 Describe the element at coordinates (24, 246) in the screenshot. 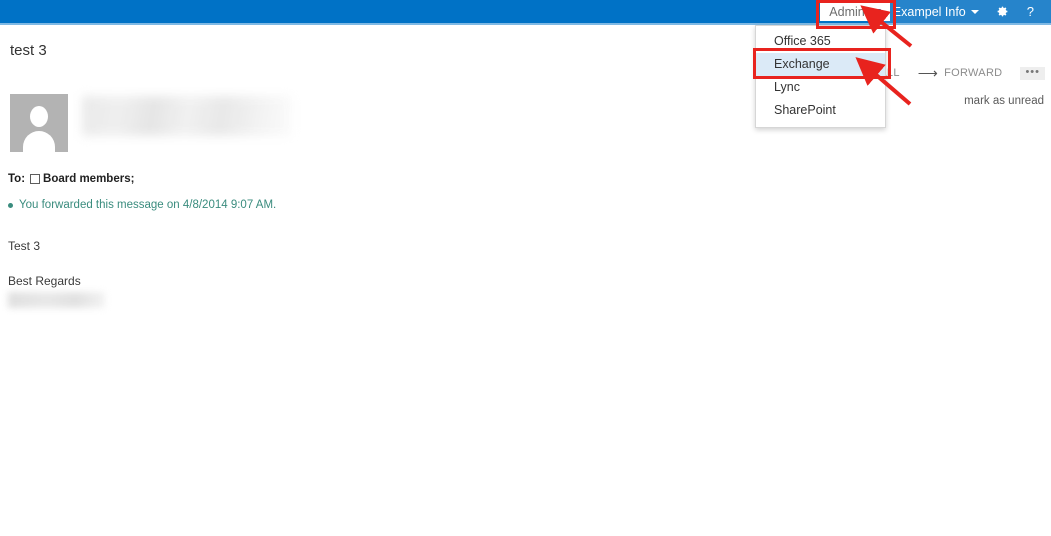

I see `message-body-line-1: Test 3` at that location.